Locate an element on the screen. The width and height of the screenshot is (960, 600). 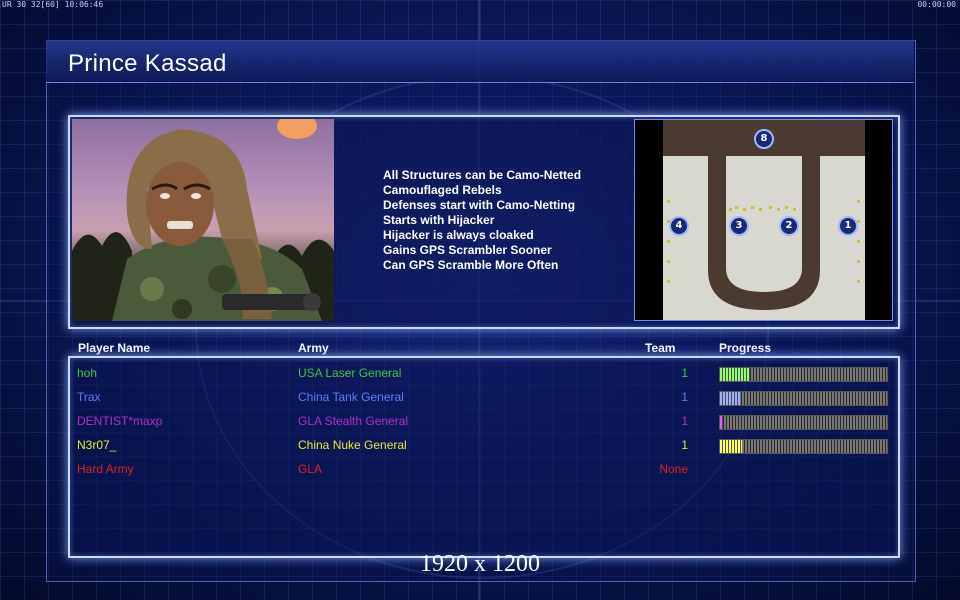
player-row: N3r07_ China Nuke General 1 is located at coordinates (480, 447).